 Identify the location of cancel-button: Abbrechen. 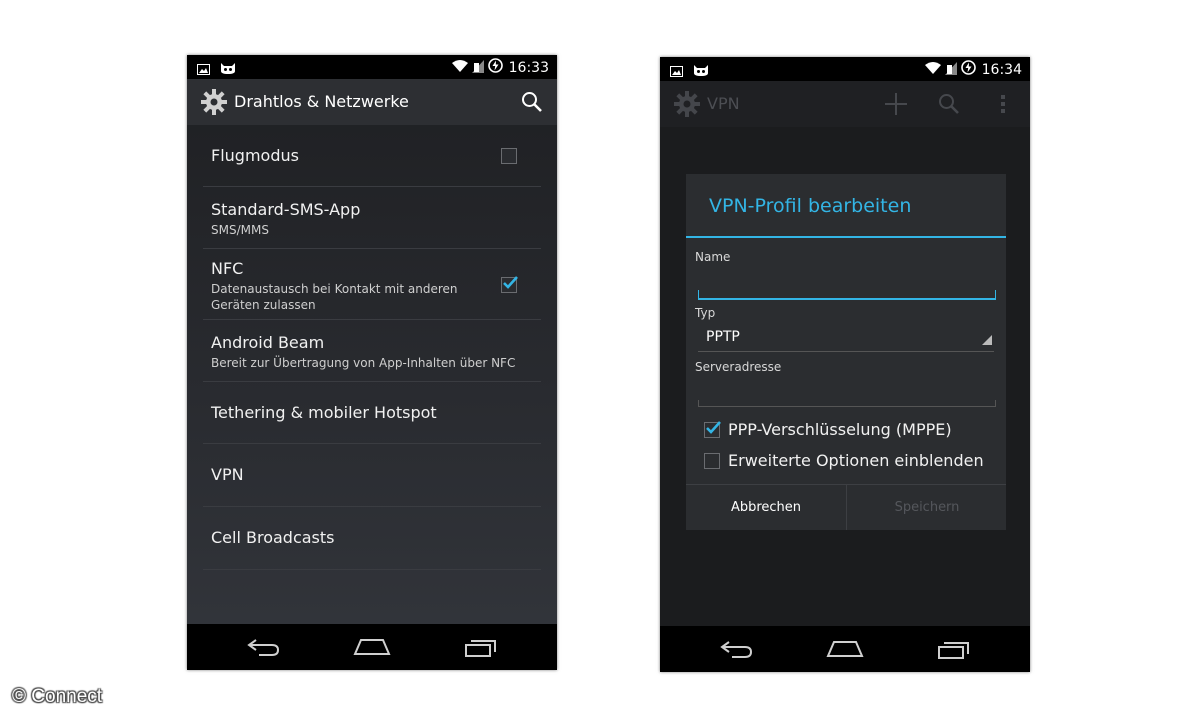
(766, 507).